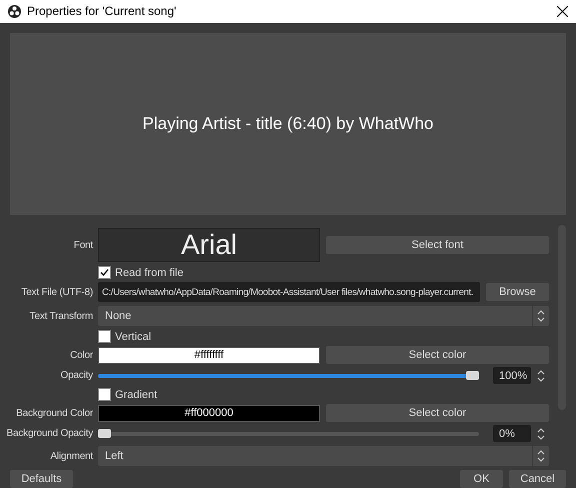 This screenshot has height=488, width=576. I want to click on checkbox-label: Vertical, so click(133, 336).